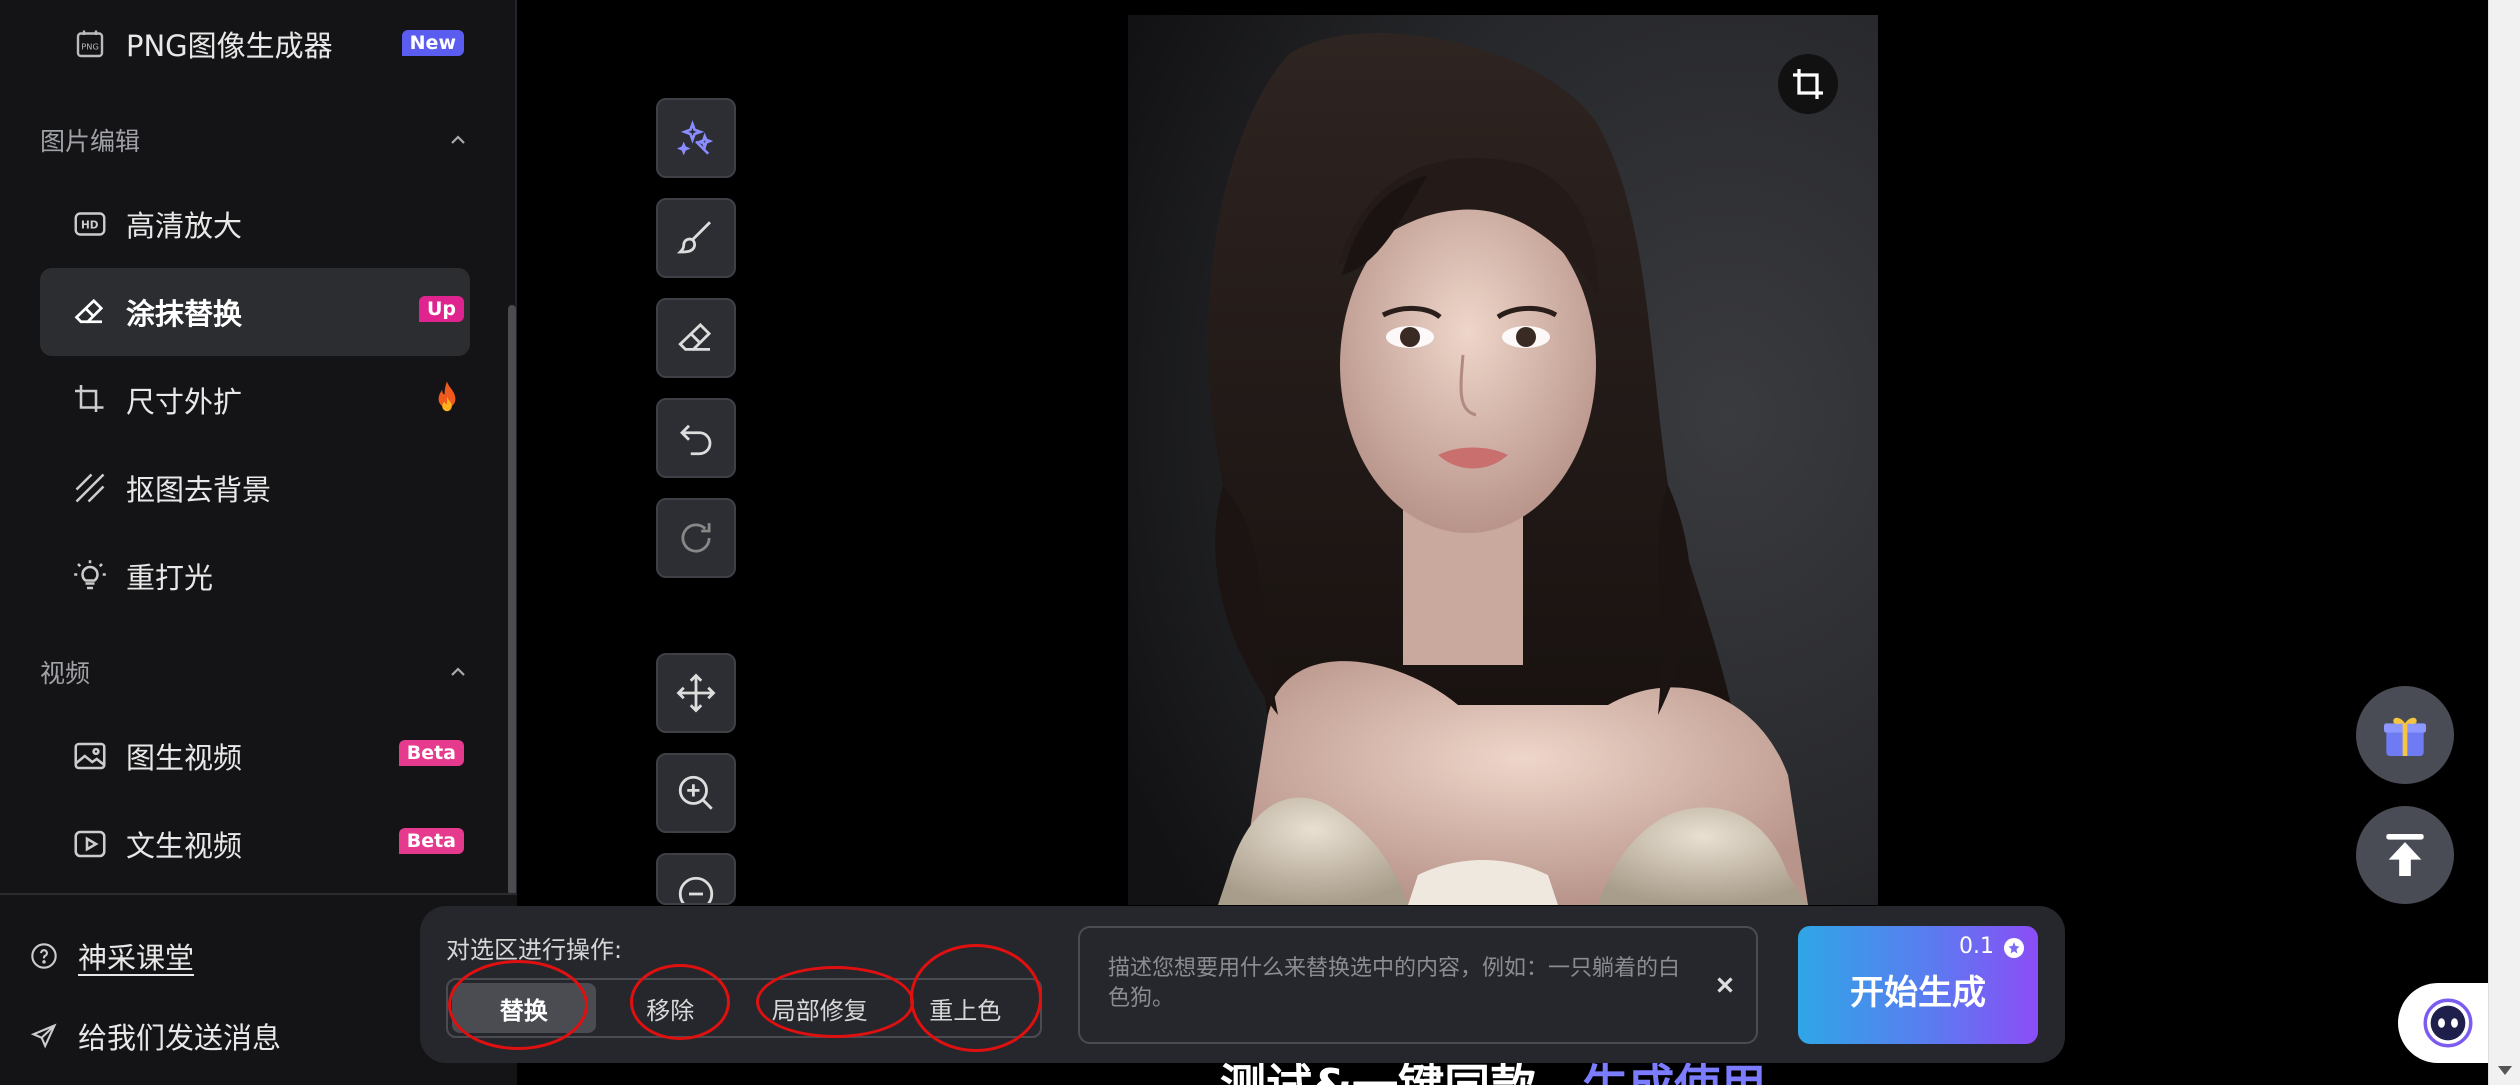  I want to click on section-title: 图片编辑, so click(90, 141).